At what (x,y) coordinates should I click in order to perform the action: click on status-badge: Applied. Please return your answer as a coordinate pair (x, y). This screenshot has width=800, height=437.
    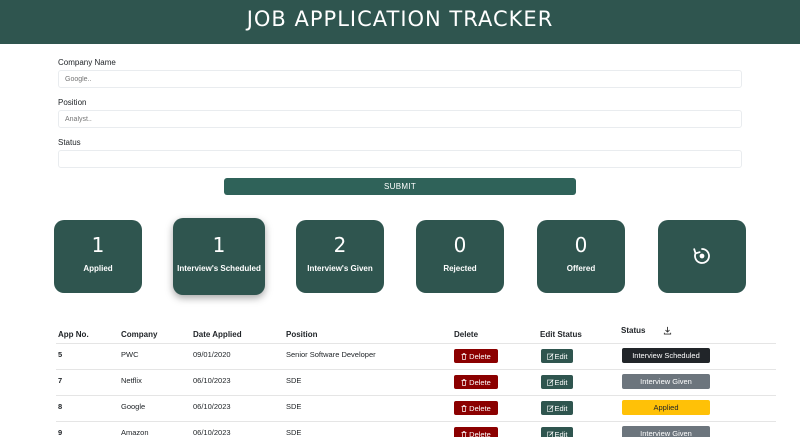
    Looking at the image, I should click on (666, 407).